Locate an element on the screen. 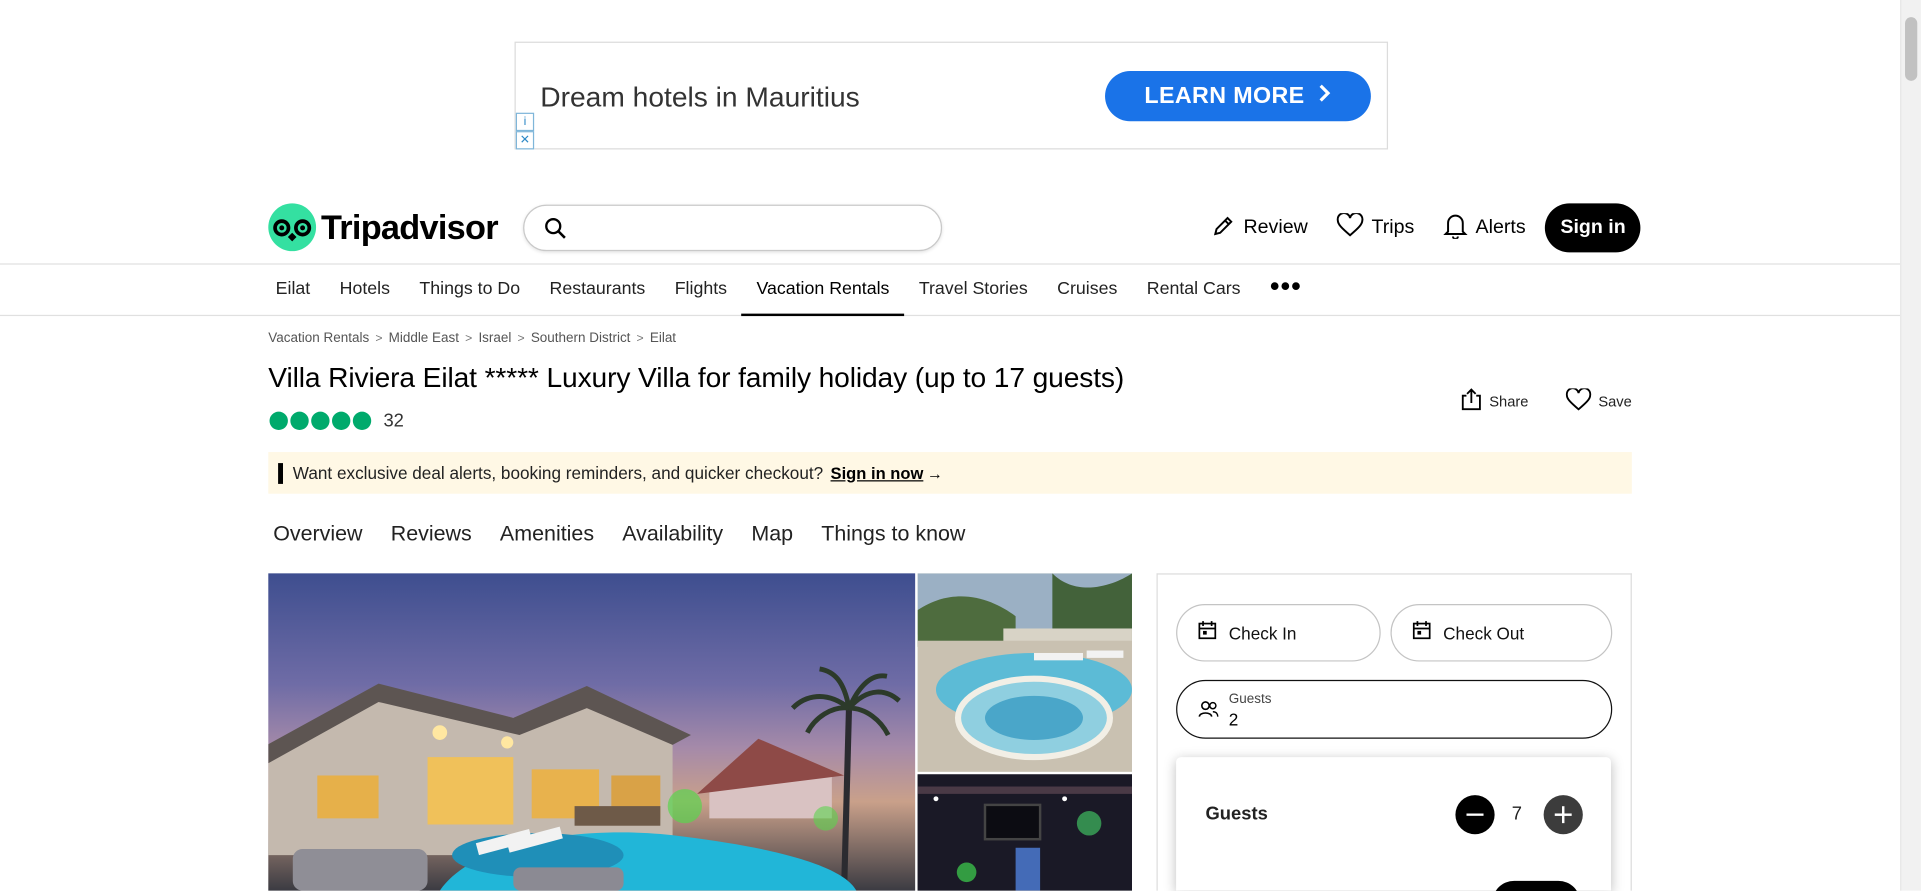  share-label: Share is located at coordinates (1509, 401).